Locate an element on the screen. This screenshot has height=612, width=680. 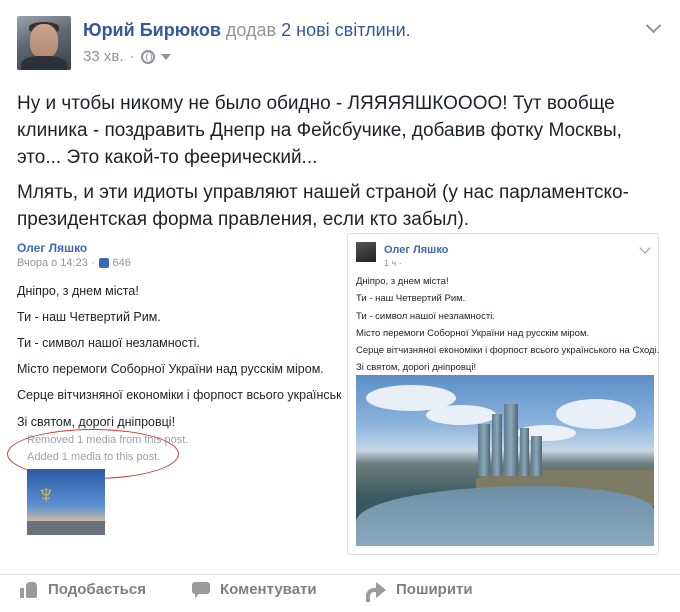
comment-icon is located at coordinates (201, 589).